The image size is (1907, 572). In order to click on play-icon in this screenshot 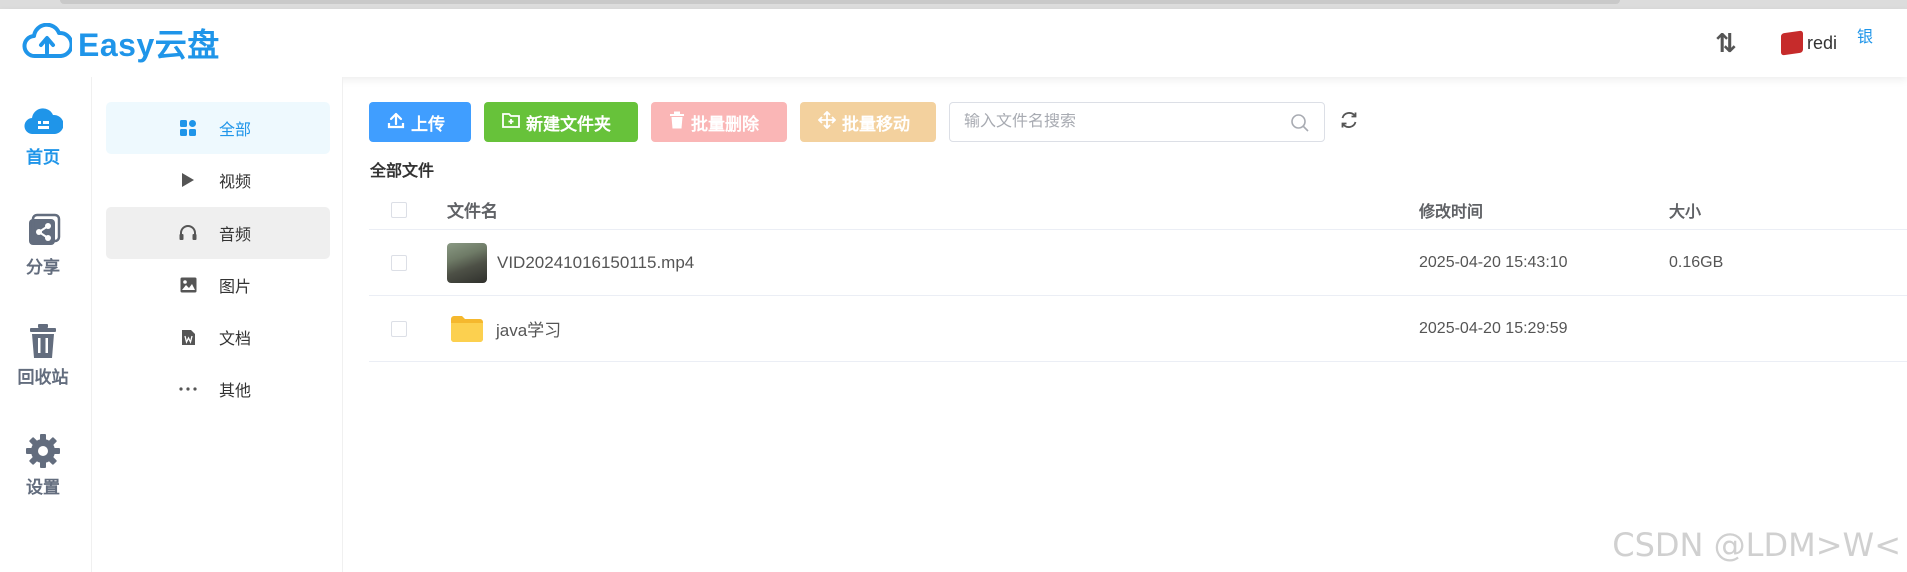, I will do `click(188, 180)`.